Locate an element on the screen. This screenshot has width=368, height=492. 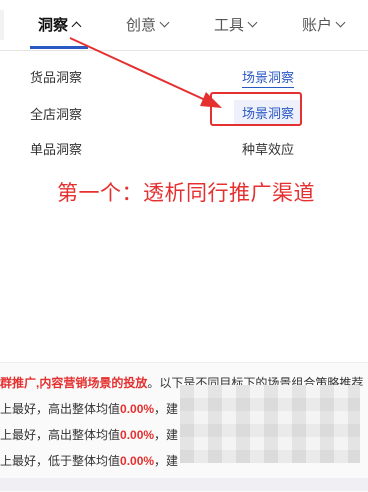
annotation-caption: 第一个：透析同行推广渠道 is located at coordinates (186, 193).